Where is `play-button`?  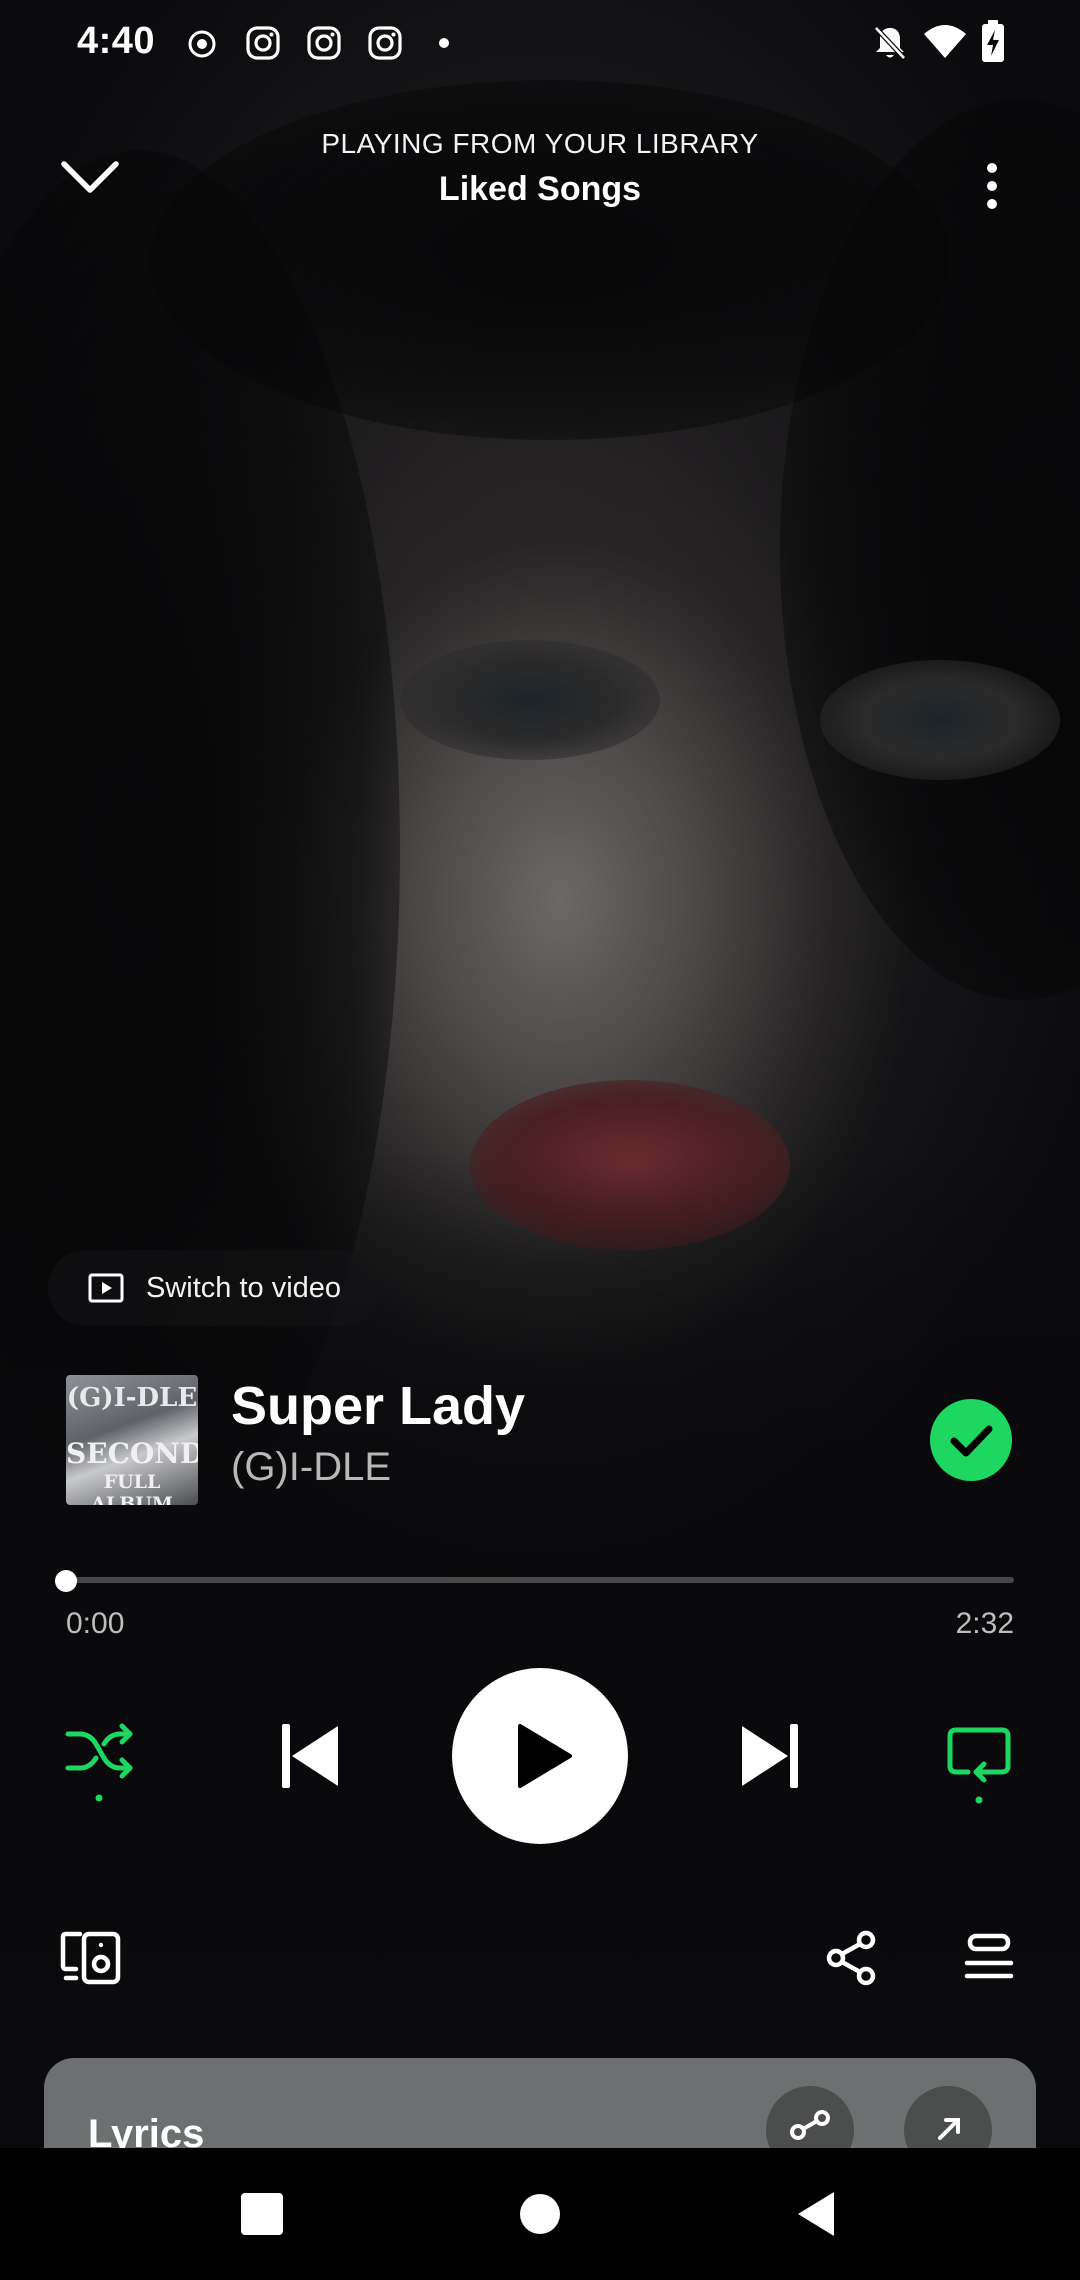
play-button is located at coordinates (540, 1756).